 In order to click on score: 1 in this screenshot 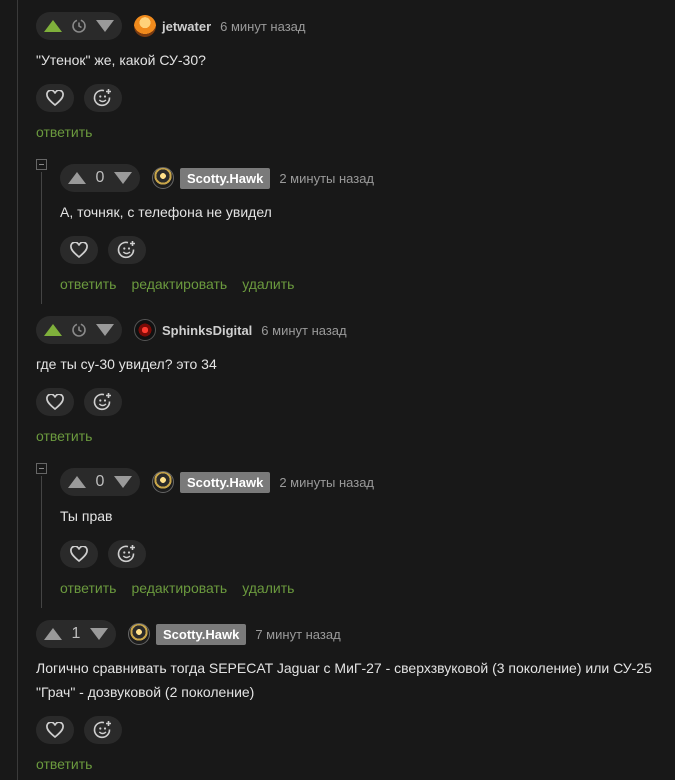, I will do `click(76, 633)`.